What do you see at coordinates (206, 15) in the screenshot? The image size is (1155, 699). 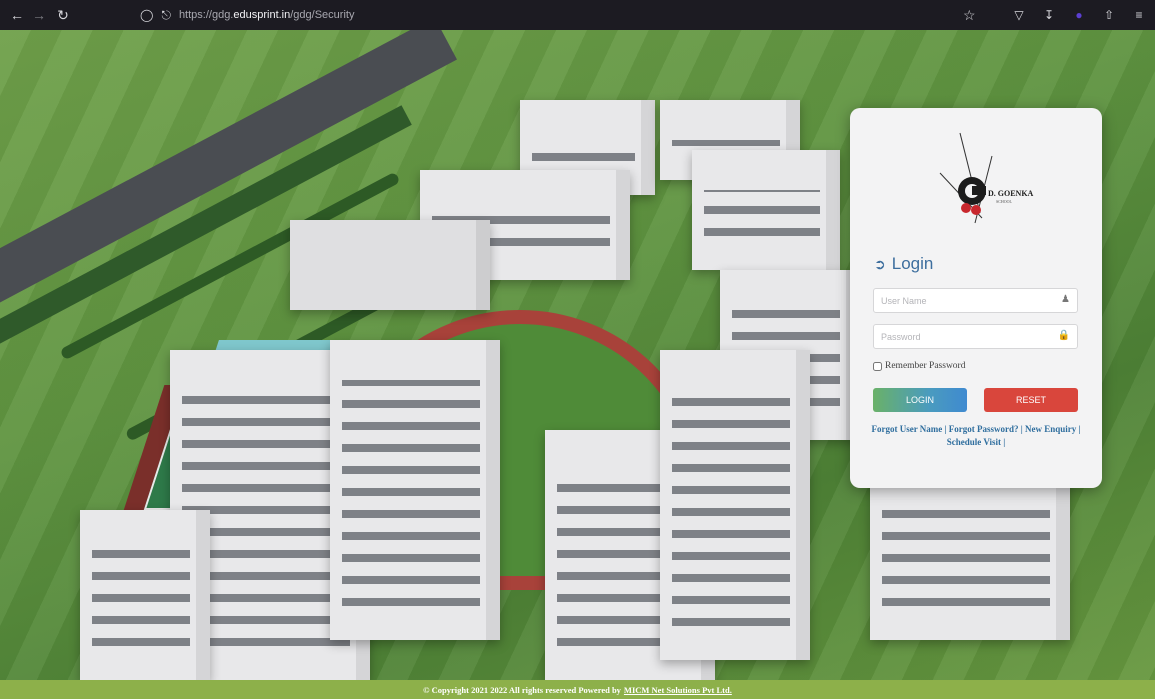 I see `url-prefix: https://gdg.` at bounding box center [206, 15].